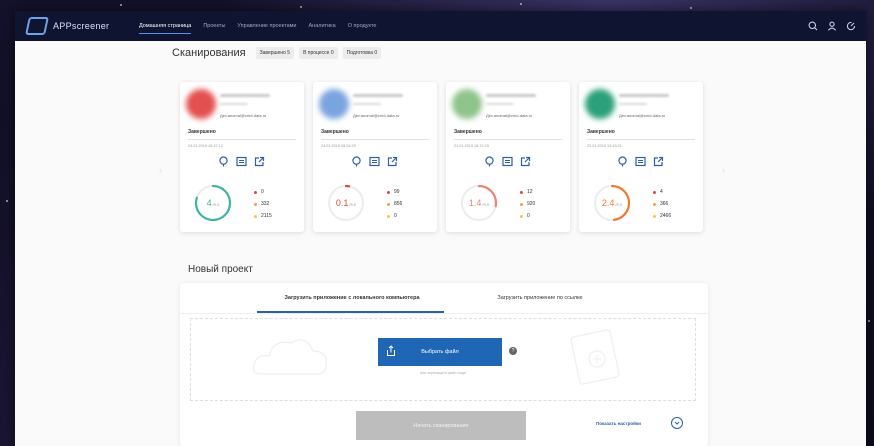  Describe the element at coordinates (530, 192) in the screenshot. I see `severity-count: 12` at that location.